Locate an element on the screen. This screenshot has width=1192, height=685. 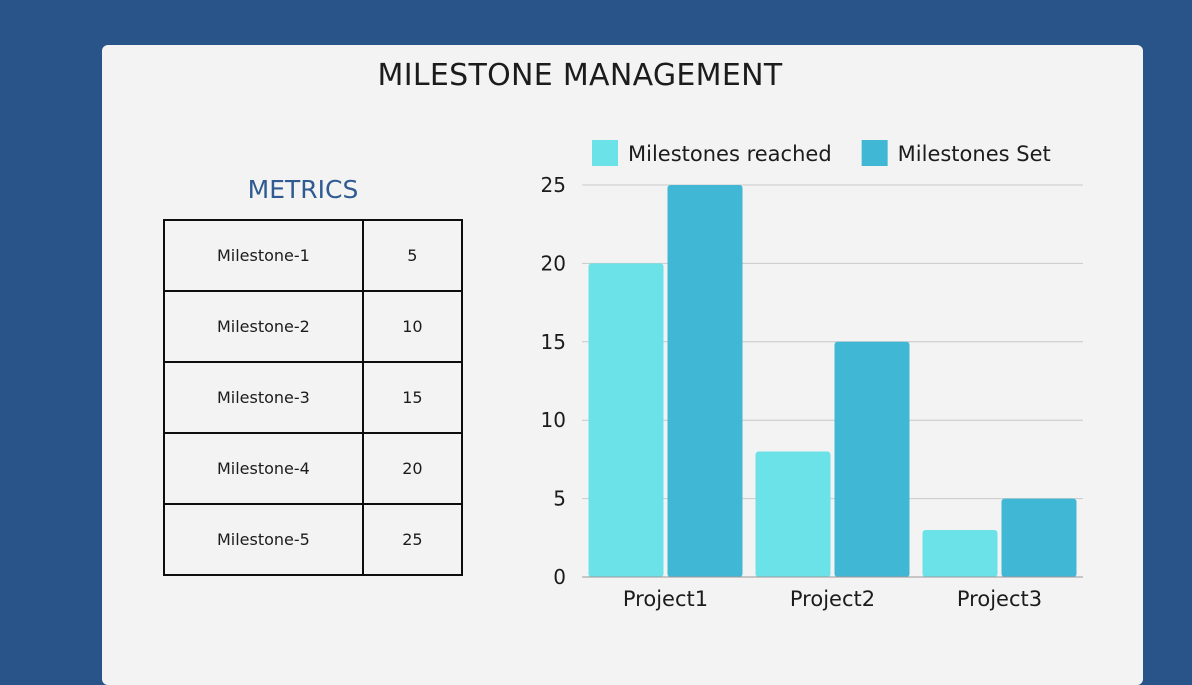
y-tick-label: 15 is located at coordinates (553, 342).